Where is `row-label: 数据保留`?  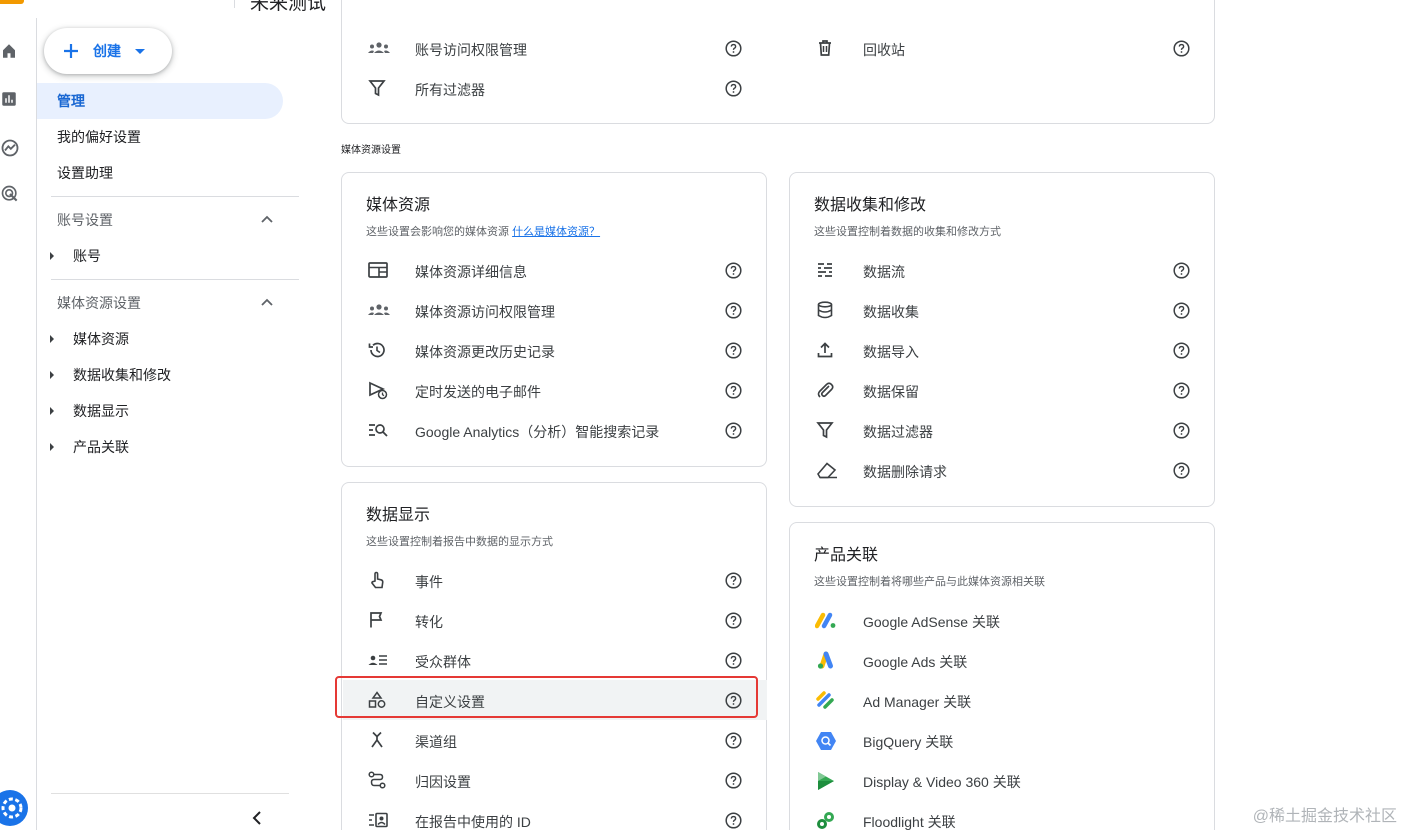 row-label: 数据保留 is located at coordinates (891, 392).